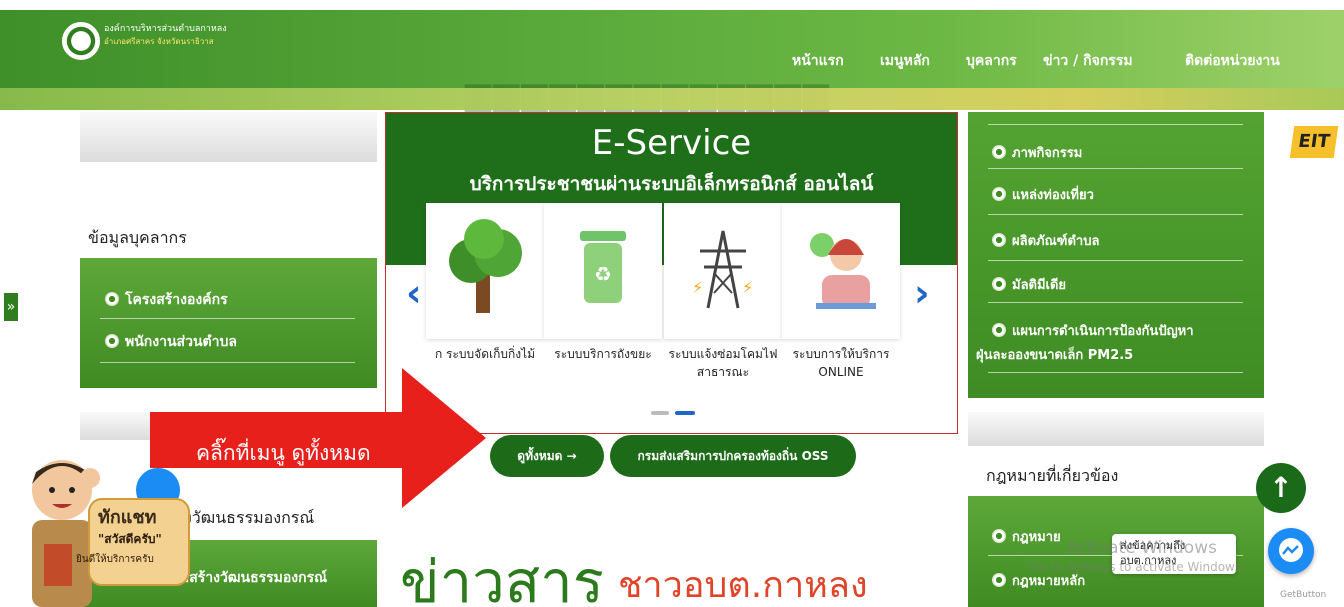 This screenshot has width=1344, height=607. I want to click on getbutton-credit: GetButton, so click(1303, 595).